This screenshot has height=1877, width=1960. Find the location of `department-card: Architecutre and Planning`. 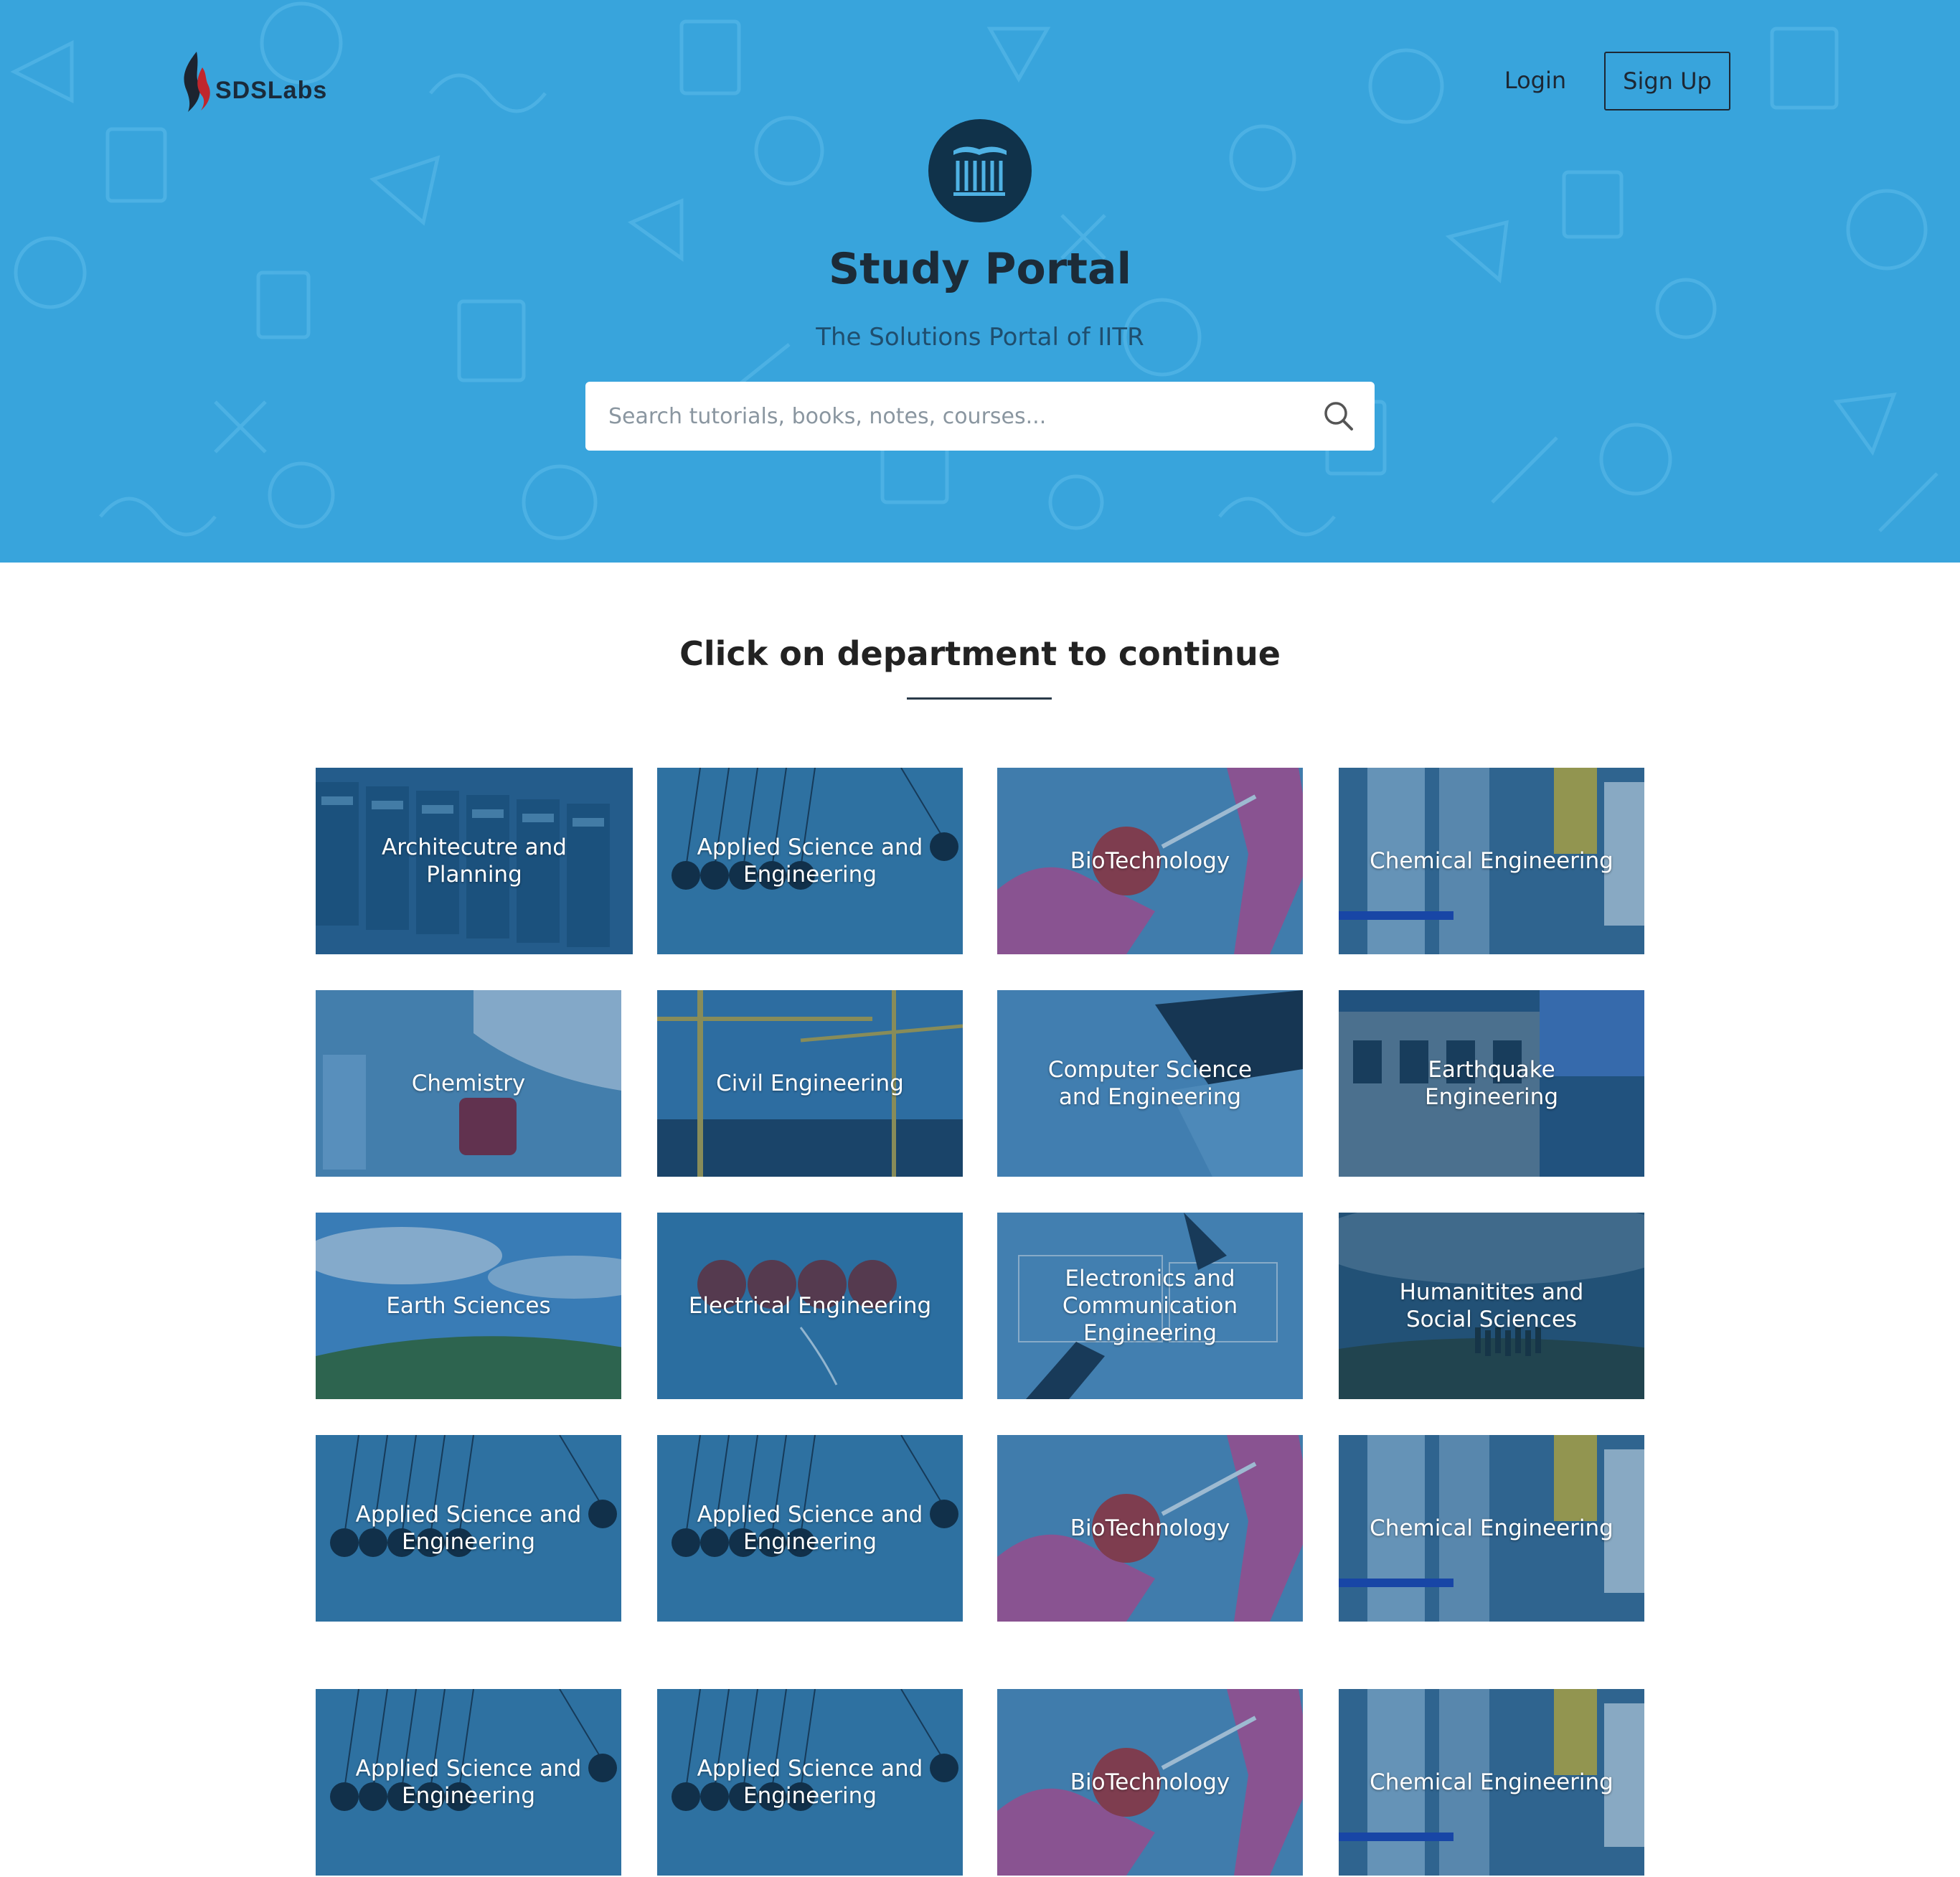

department-card: Architecutre and Planning is located at coordinates (474, 861).